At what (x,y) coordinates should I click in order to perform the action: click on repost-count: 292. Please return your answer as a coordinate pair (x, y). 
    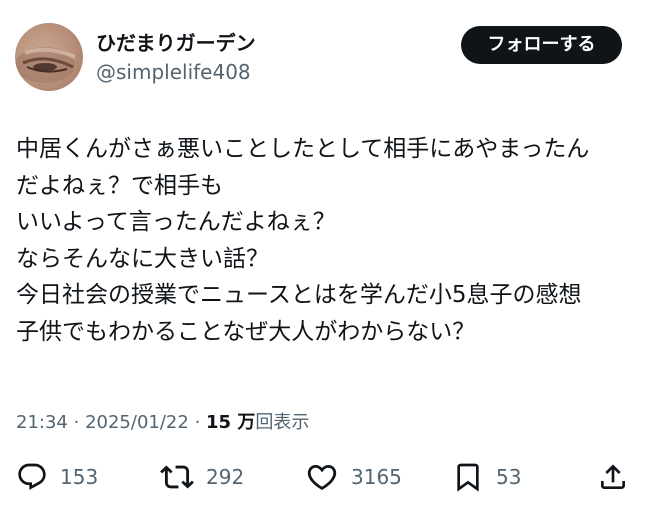
    Looking at the image, I should click on (225, 477).